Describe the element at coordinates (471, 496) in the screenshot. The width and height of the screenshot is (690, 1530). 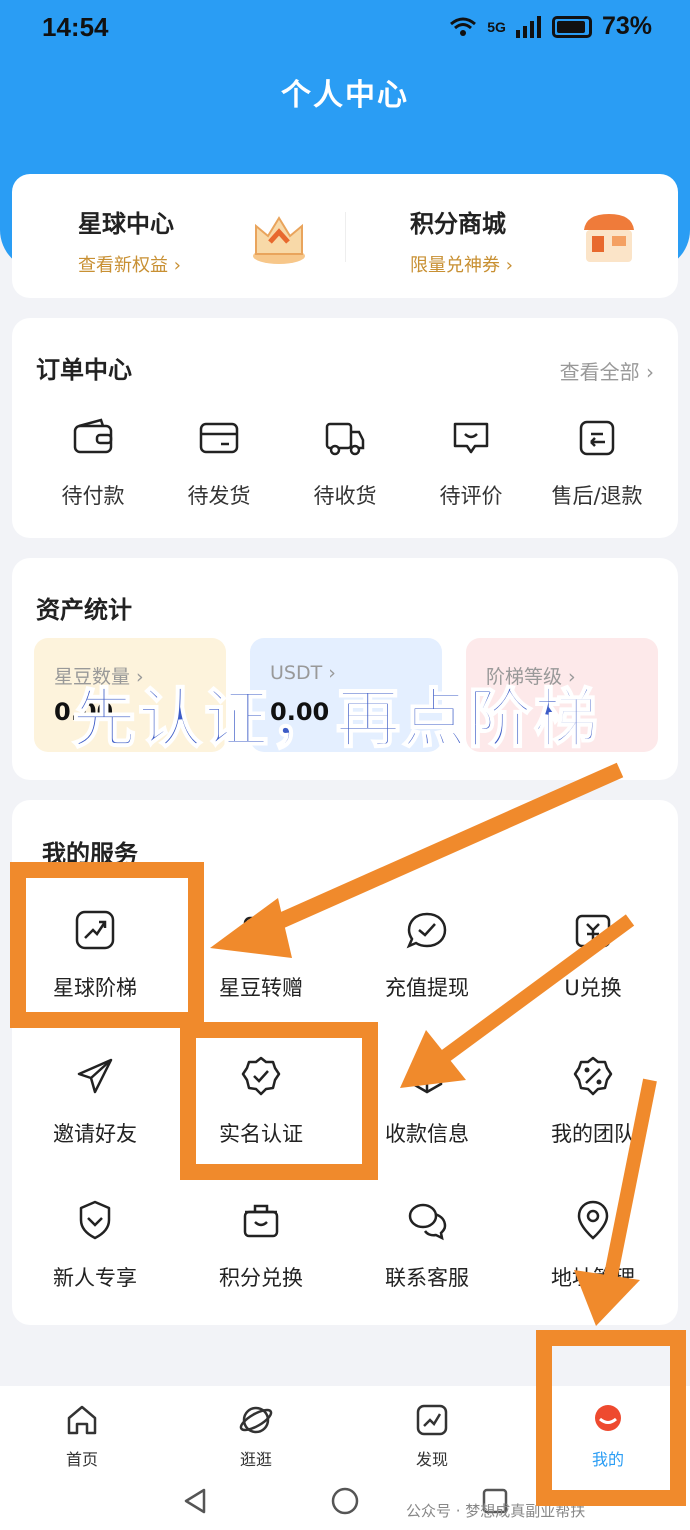
I see `order-label: 待评价` at that location.